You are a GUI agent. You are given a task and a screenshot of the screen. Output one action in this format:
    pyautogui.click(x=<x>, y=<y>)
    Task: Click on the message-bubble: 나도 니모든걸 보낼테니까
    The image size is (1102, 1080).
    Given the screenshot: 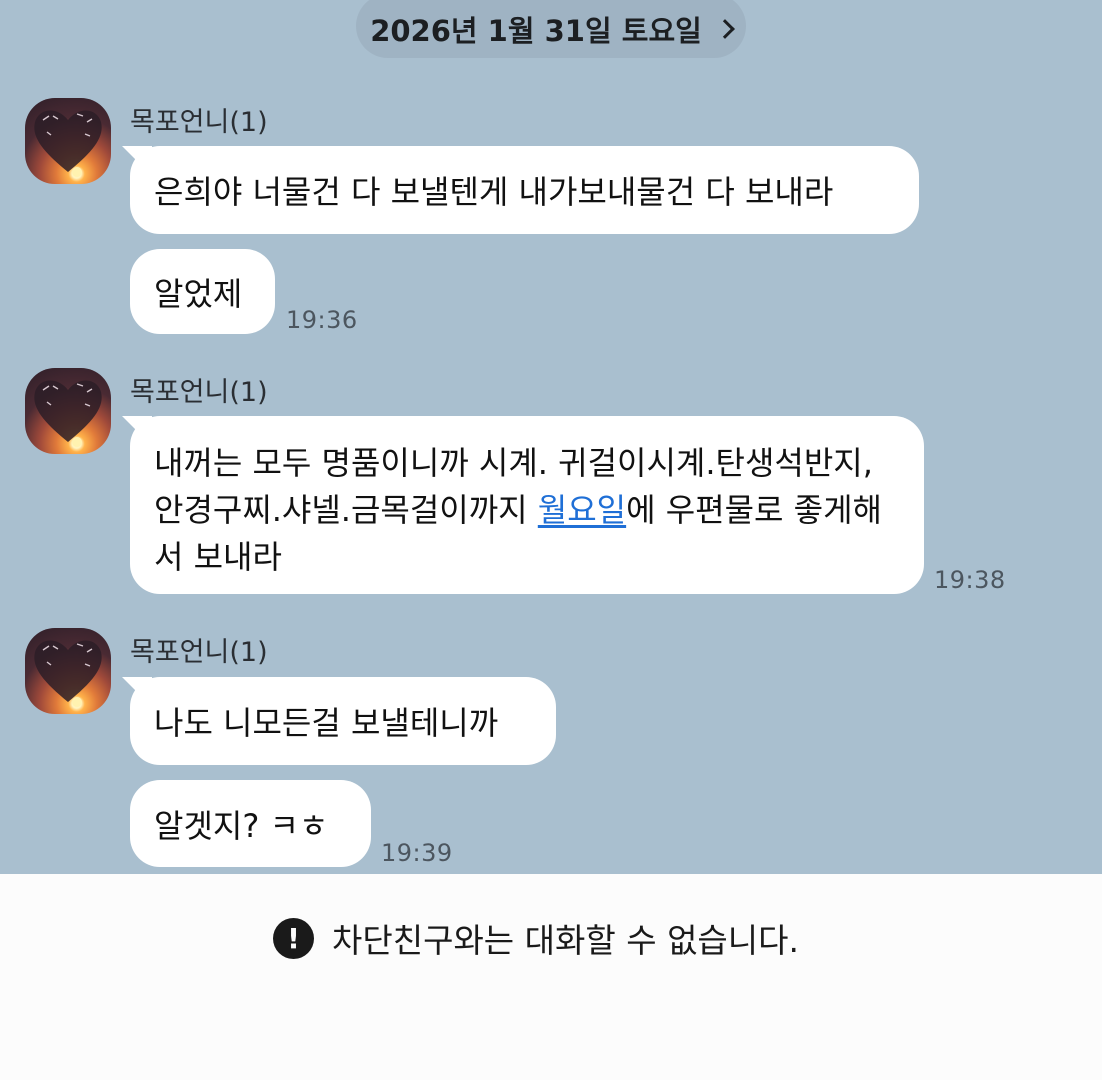 What is the action you would take?
    pyautogui.click(x=343, y=721)
    